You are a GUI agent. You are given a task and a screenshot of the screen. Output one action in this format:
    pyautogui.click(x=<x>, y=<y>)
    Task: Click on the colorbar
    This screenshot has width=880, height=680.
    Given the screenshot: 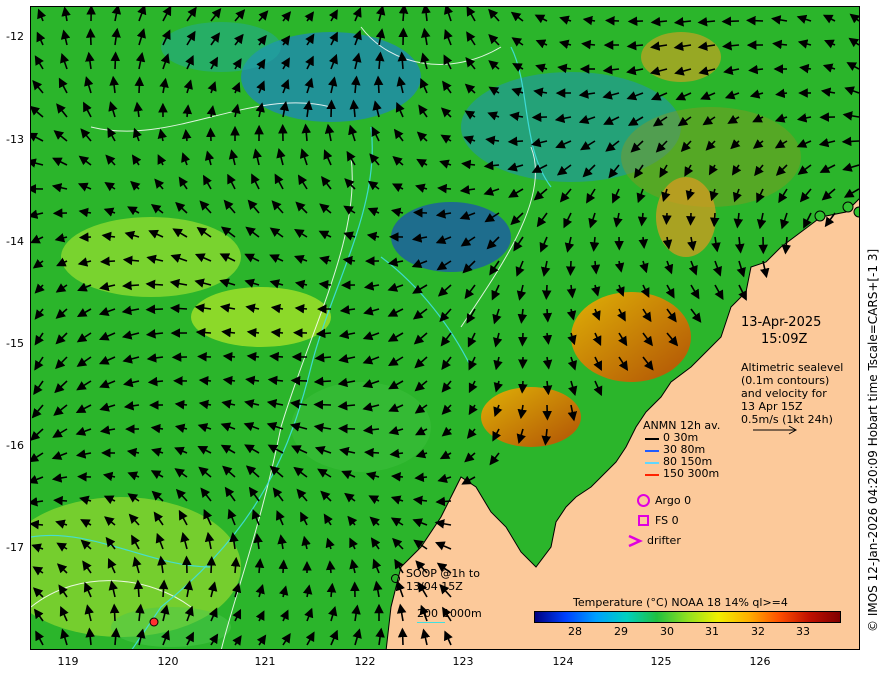 What is the action you would take?
    pyautogui.click(x=687, y=617)
    